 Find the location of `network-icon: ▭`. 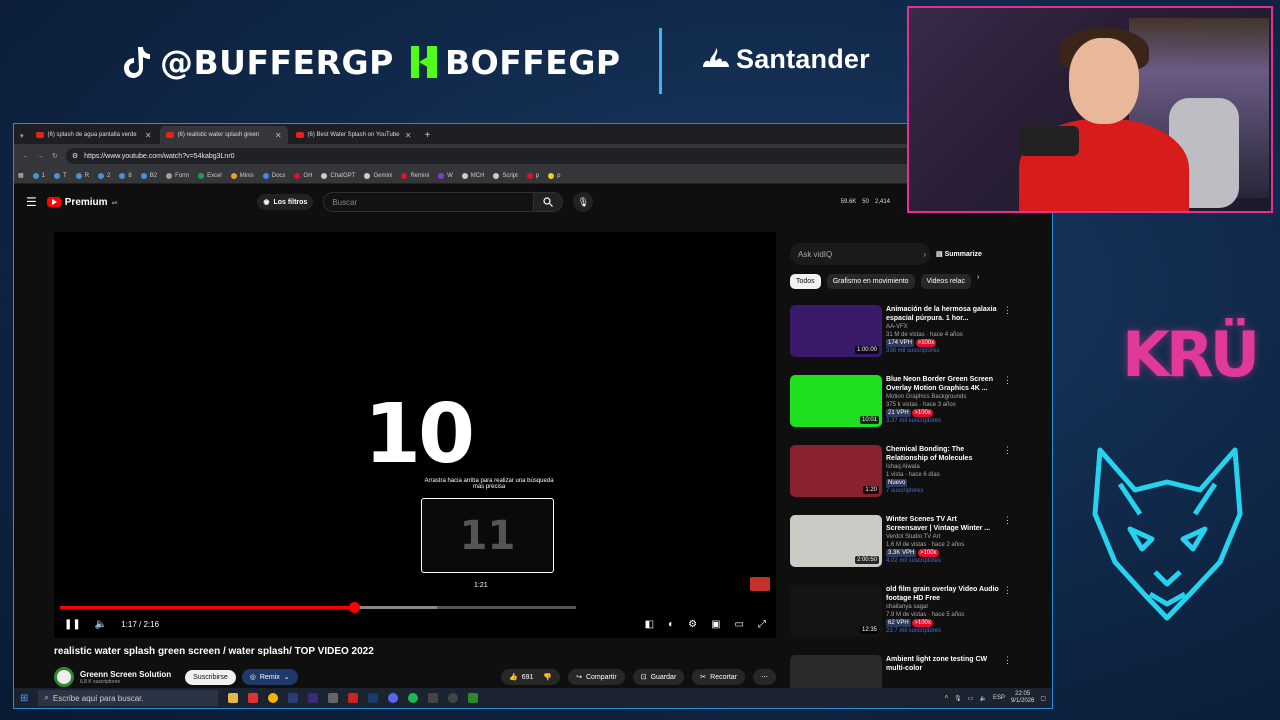

network-icon: ▭ is located at coordinates (971, 698).